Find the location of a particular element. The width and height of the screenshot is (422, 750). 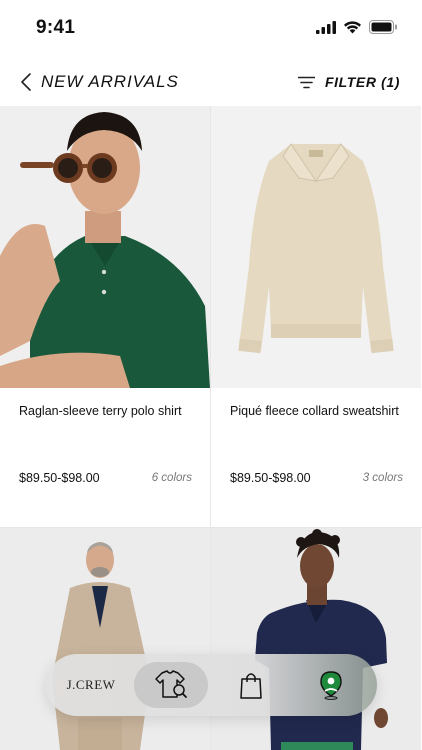

product-color-count: 6 colors is located at coordinates (172, 478).